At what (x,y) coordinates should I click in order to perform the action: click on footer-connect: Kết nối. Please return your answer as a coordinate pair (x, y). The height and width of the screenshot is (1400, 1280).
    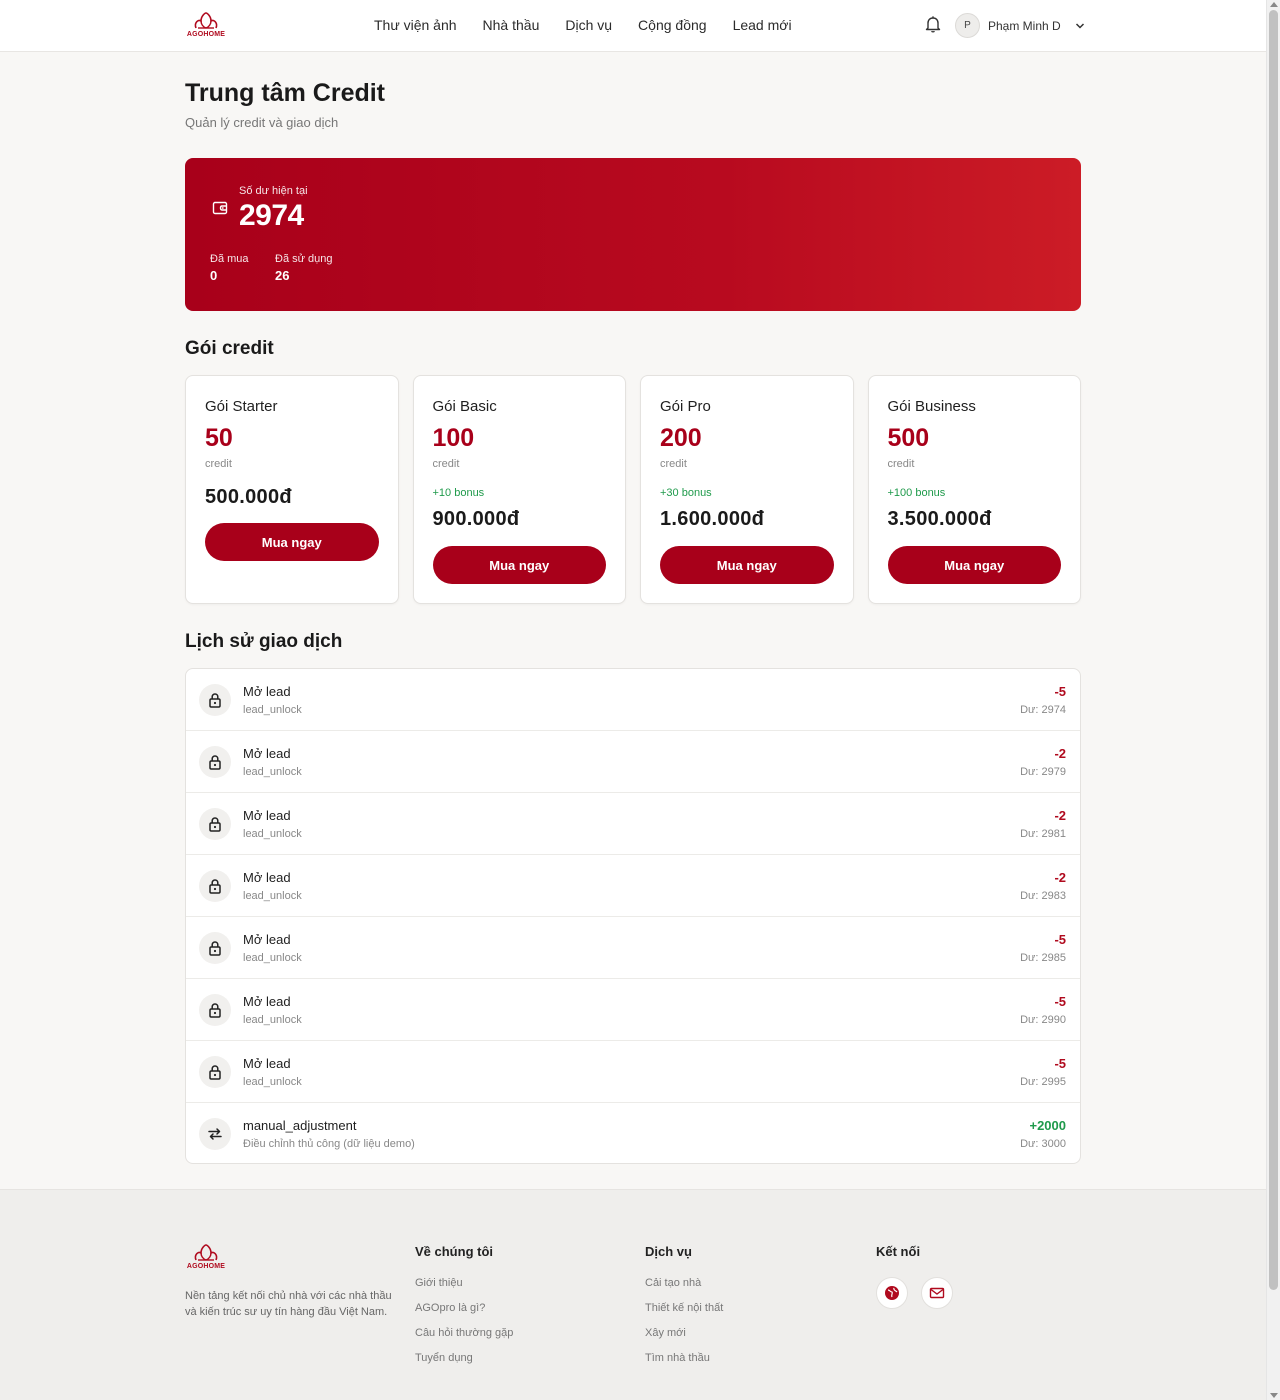
    Looking at the image, I should click on (914, 1276).